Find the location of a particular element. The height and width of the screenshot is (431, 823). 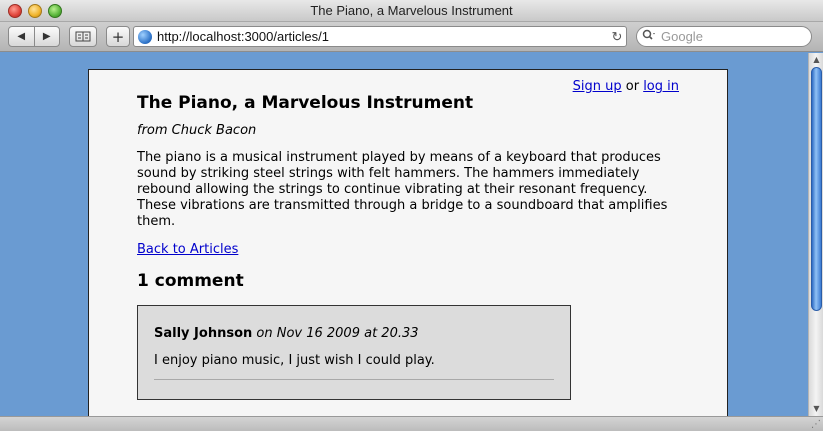

article-author: from Chuck Bacon is located at coordinates (197, 130).